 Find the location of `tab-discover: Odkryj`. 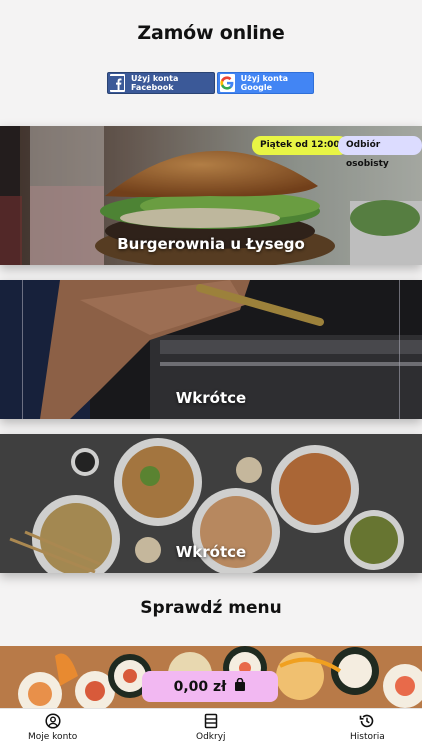

tab-discover: Odkryj is located at coordinates (211, 727).